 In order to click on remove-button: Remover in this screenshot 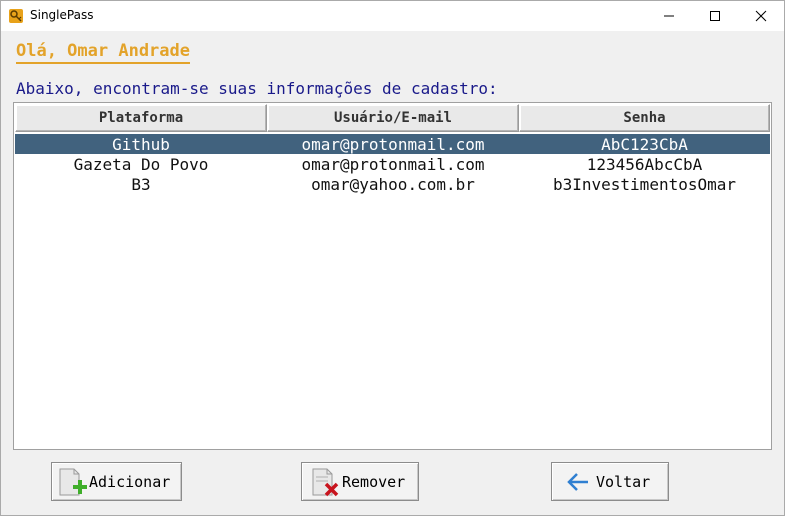, I will do `click(360, 481)`.